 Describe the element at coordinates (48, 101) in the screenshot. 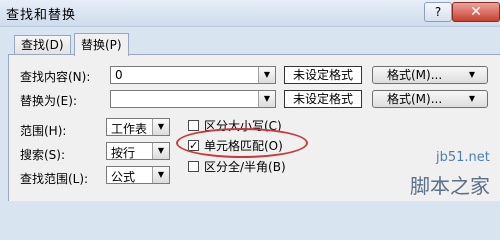

I see `replace-with-label: 替换为(E):` at that location.